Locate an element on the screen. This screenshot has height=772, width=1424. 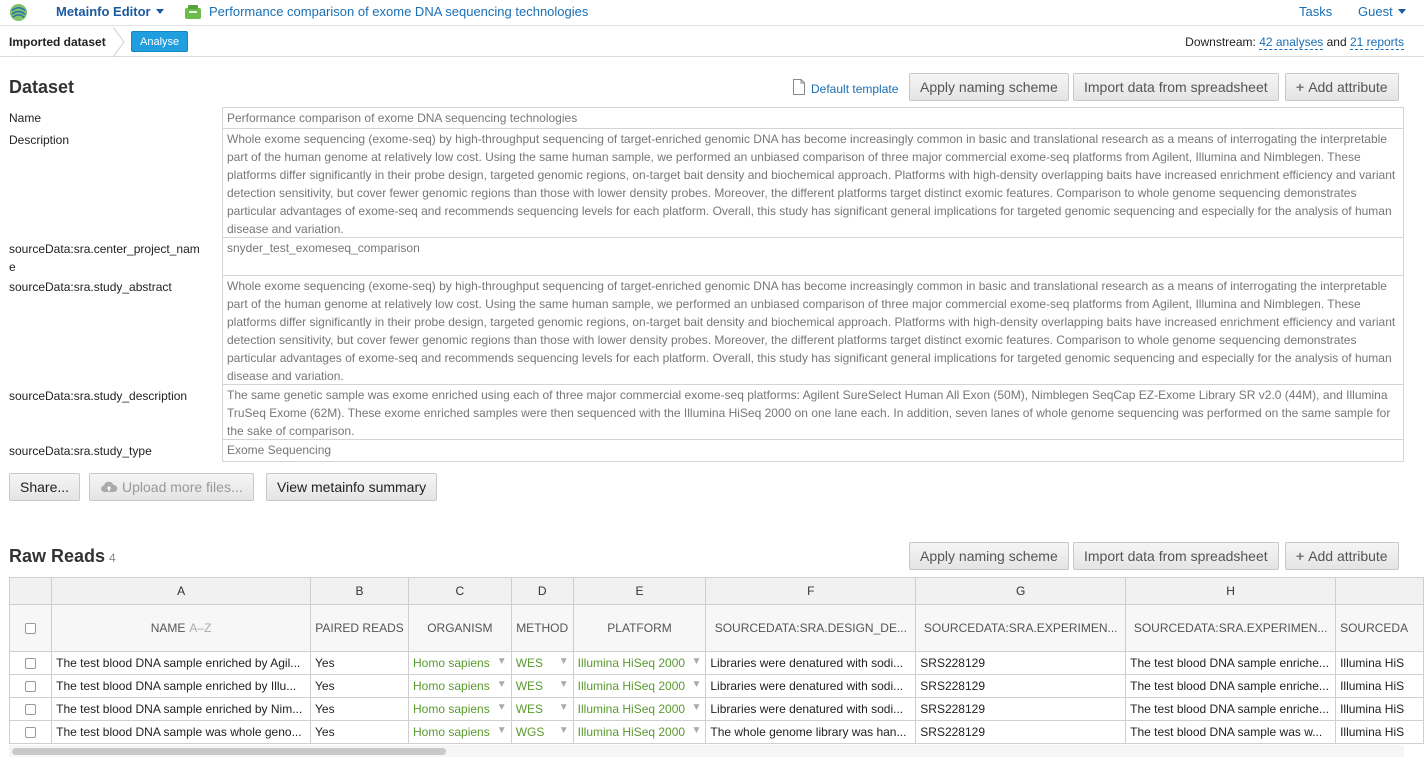
raw-reads-apply-naming-scheme-button: Apply naming scheme is located at coordinates (989, 556).